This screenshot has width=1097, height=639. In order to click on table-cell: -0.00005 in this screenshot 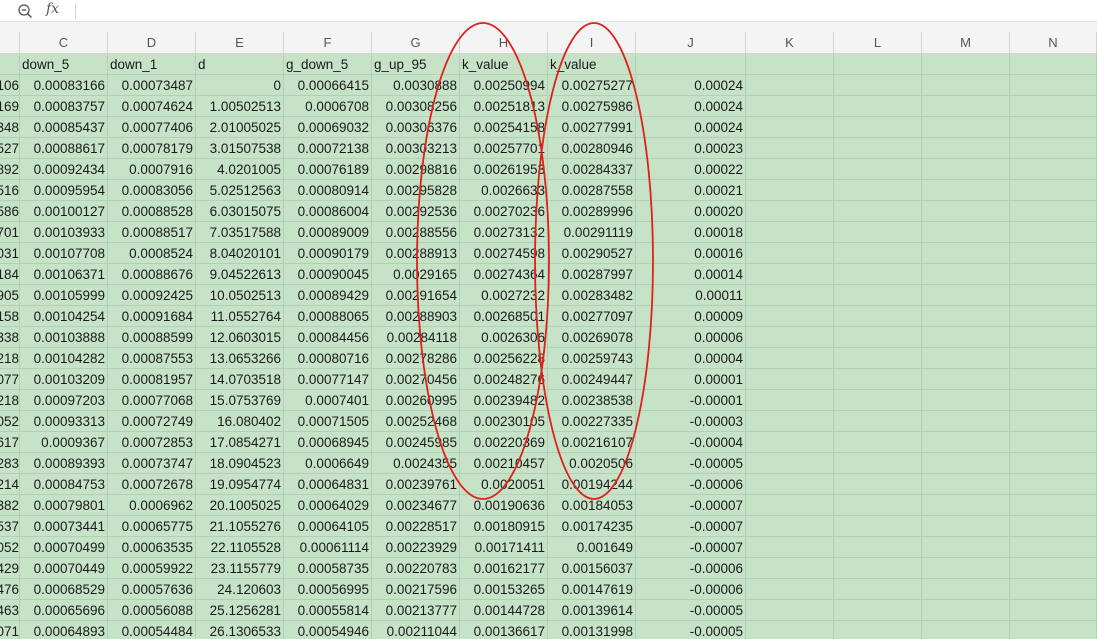, I will do `click(691, 463)`.